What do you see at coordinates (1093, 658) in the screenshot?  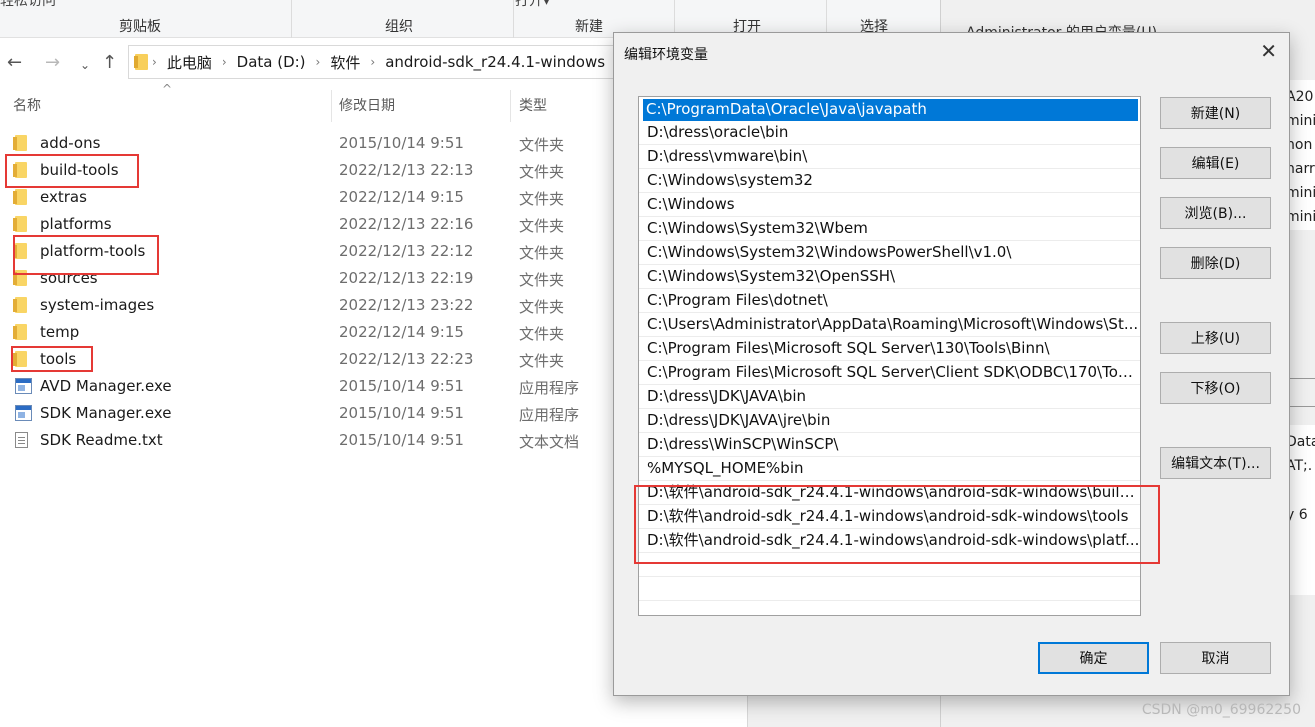 I see `ok-button: 确定` at bounding box center [1093, 658].